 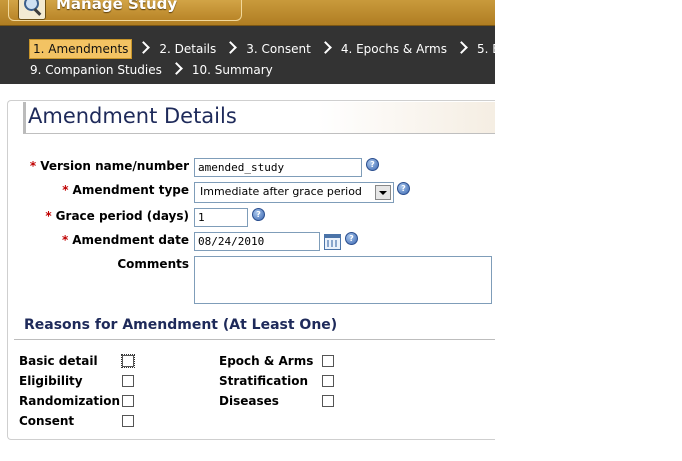 What do you see at coordinates (58, 361) in the screenshot?
I see `reason-label-basic-detail: Basic detail` at bounding box center [58, 361].